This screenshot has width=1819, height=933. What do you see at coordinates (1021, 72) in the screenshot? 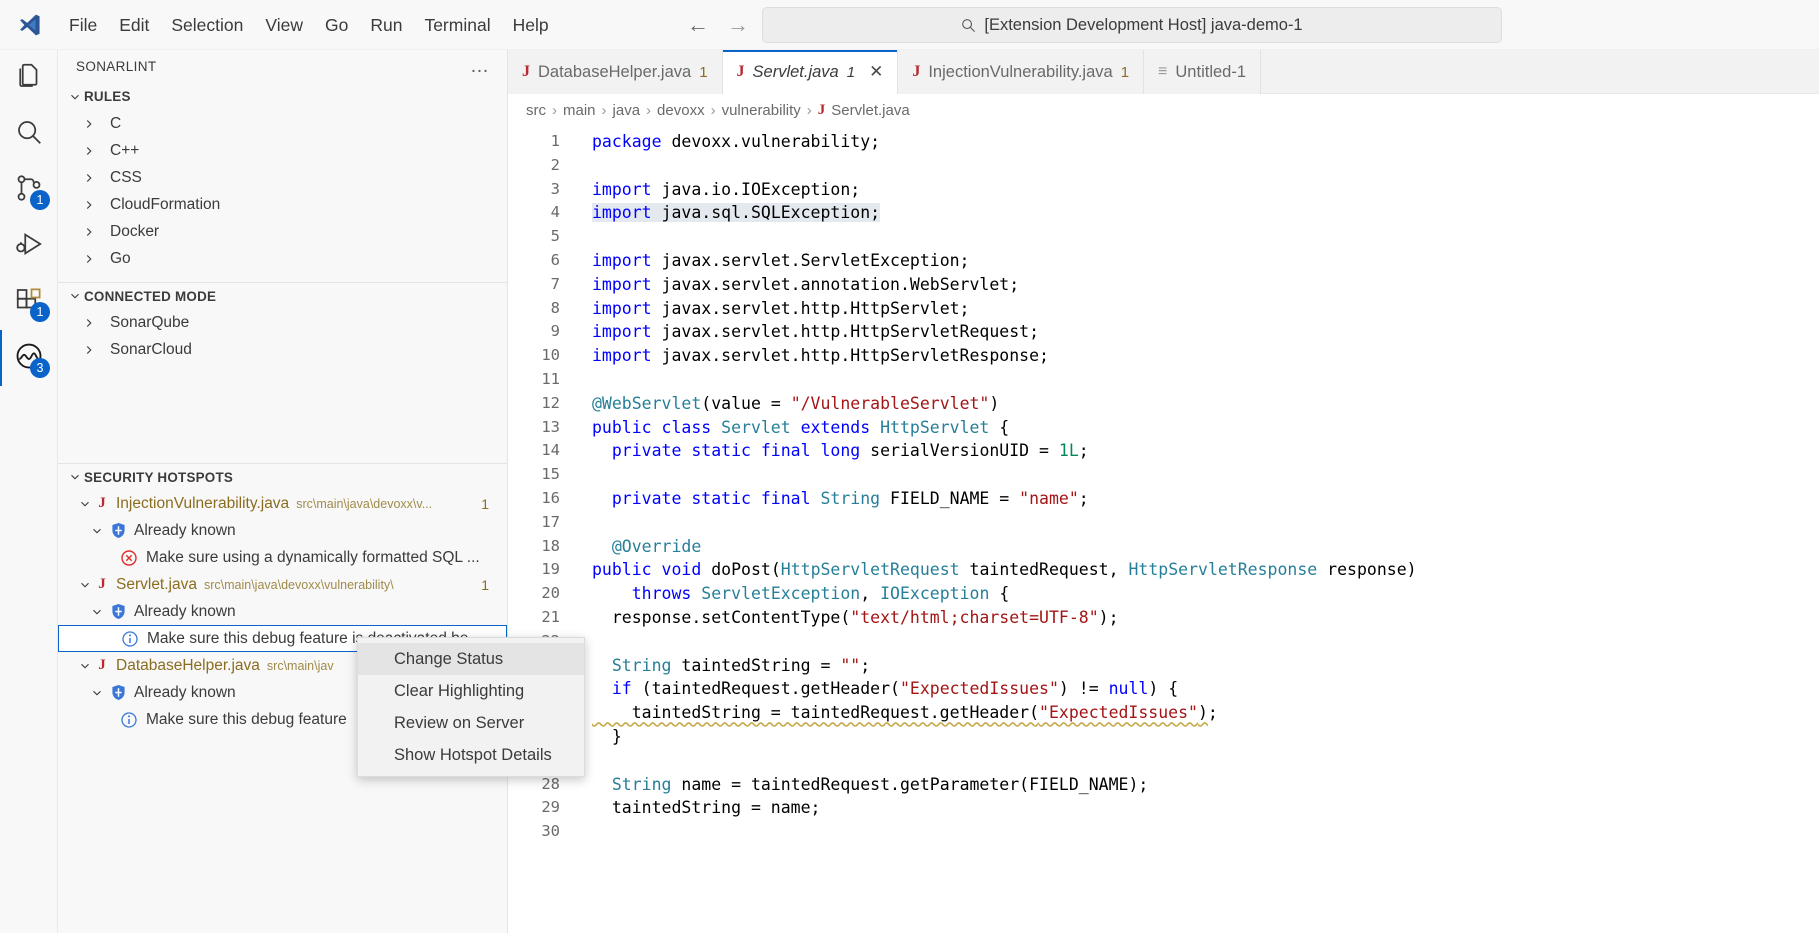
I see `tab-injectionvulnerability-java: J InjectionVulnerability.java 1` at bounding box center [1021, 72].